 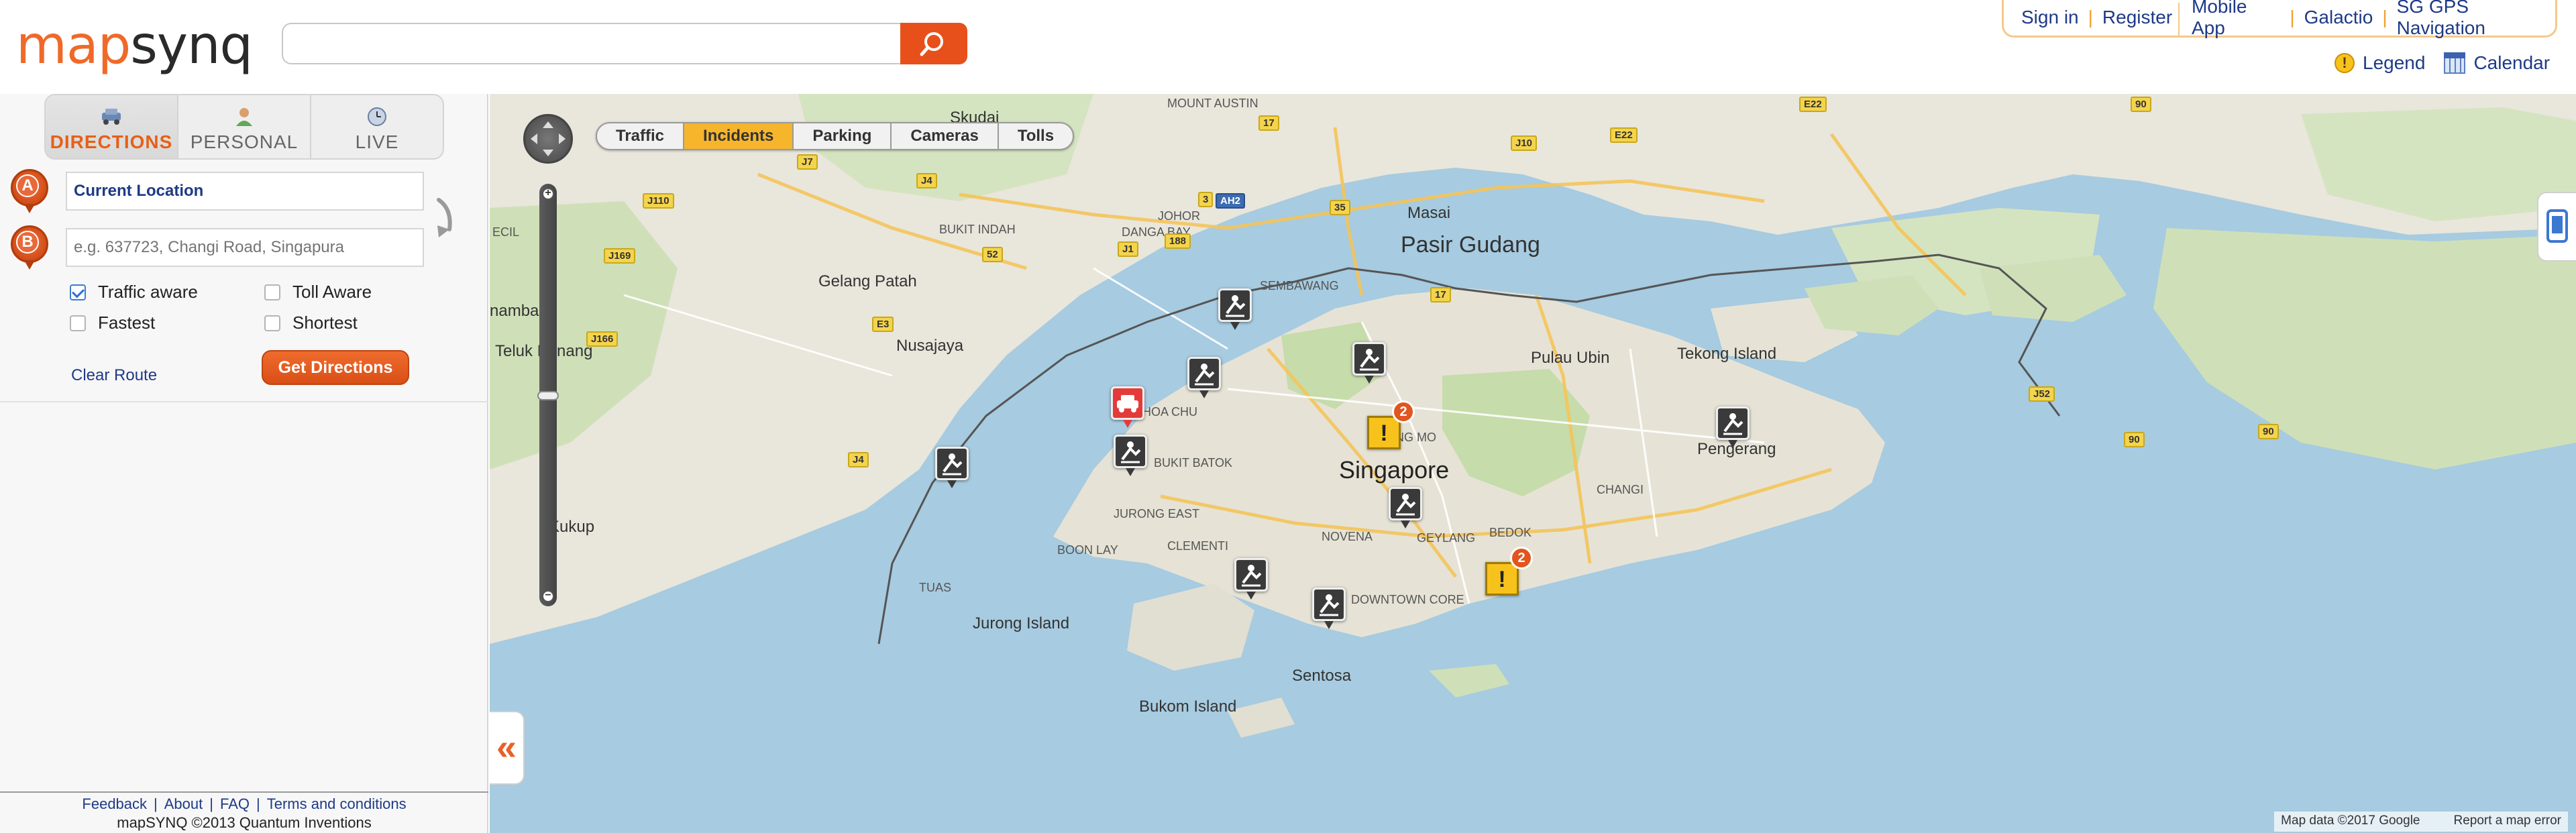 What do you see at coordinates (506, 232) in the screenshot?
I see `map-label-ecil: ECIL` at bounding box center [506, 232].